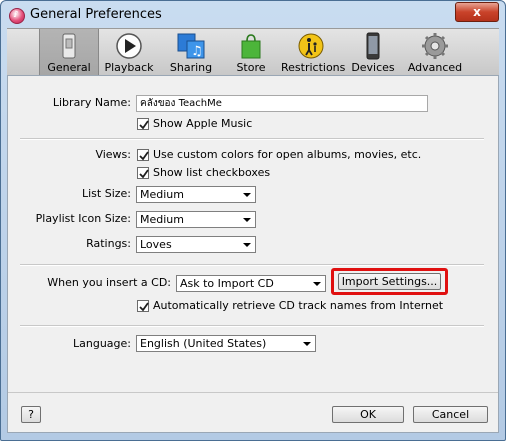  I want to click on itunes-app-icon: ♪, so click(17, 16).